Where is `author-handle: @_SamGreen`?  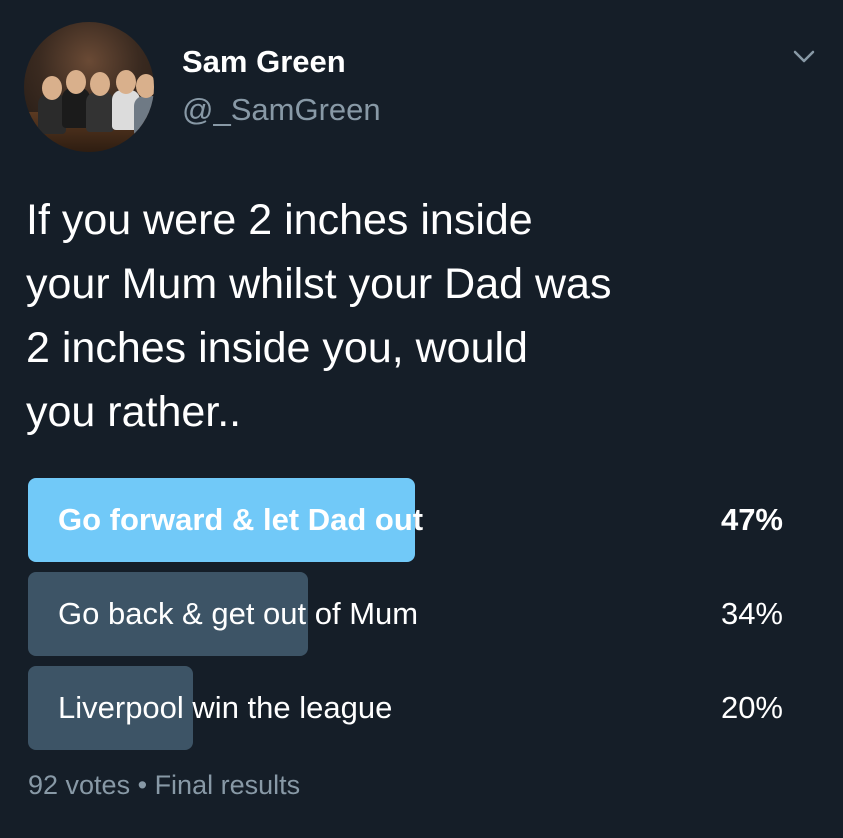
author-handle: @_SamGreen is located at coordinates (281, 110).